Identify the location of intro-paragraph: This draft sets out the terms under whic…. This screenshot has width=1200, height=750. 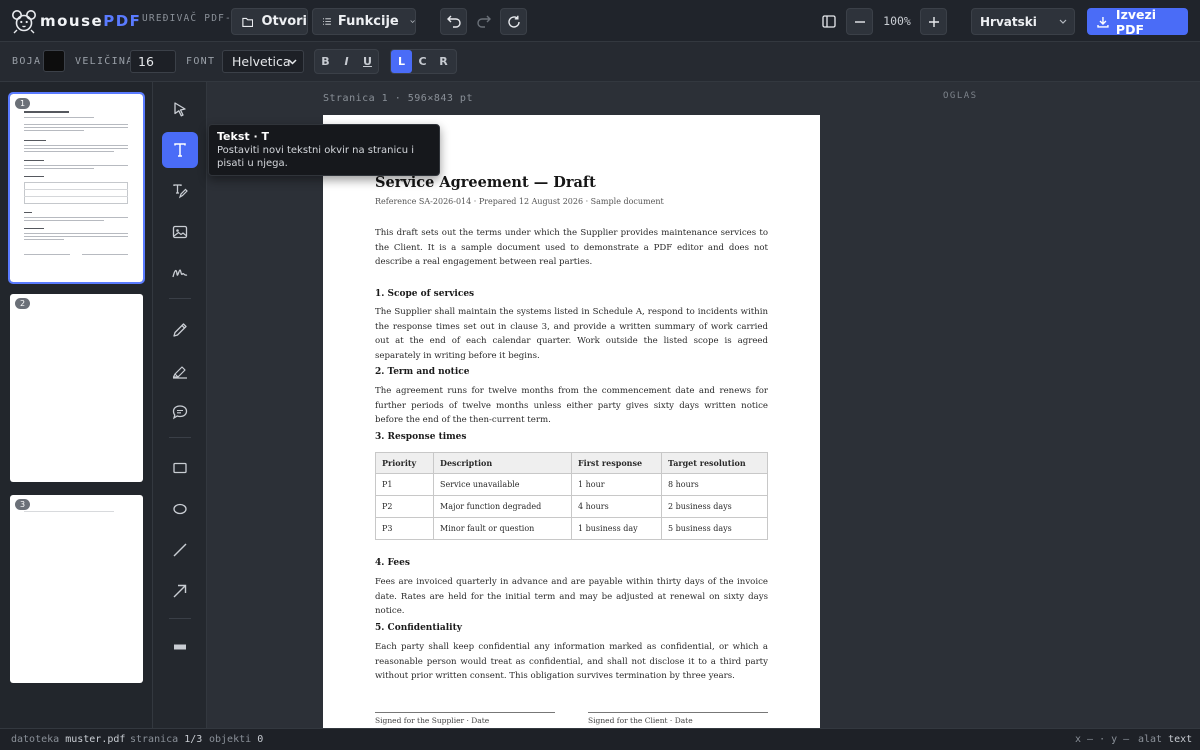
(571, 248).